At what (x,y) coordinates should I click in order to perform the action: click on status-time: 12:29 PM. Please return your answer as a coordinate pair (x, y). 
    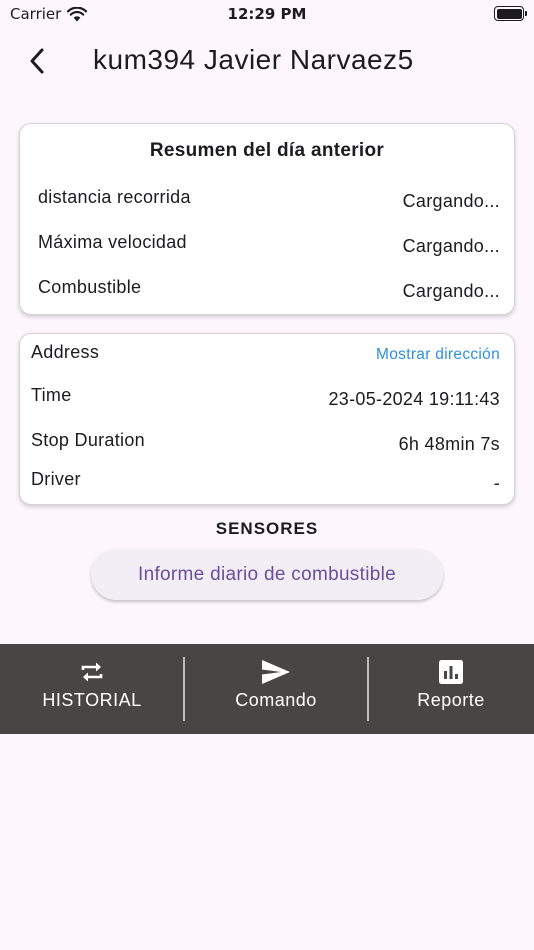
    Looking at the image, I should click on (267, 14).